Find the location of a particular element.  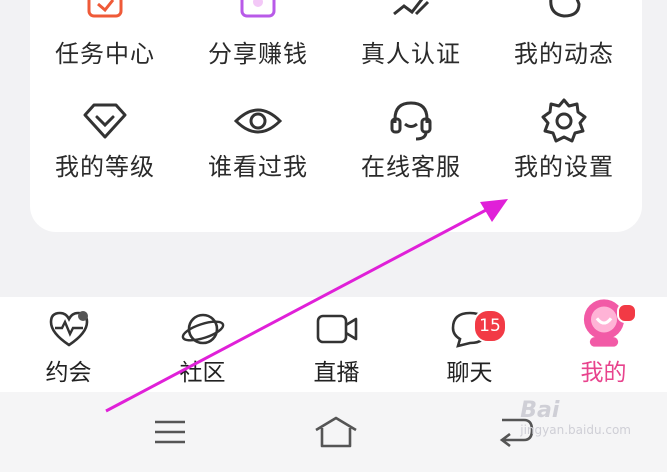

grid-label: 我的设置 is located at coordinates (564, 167).